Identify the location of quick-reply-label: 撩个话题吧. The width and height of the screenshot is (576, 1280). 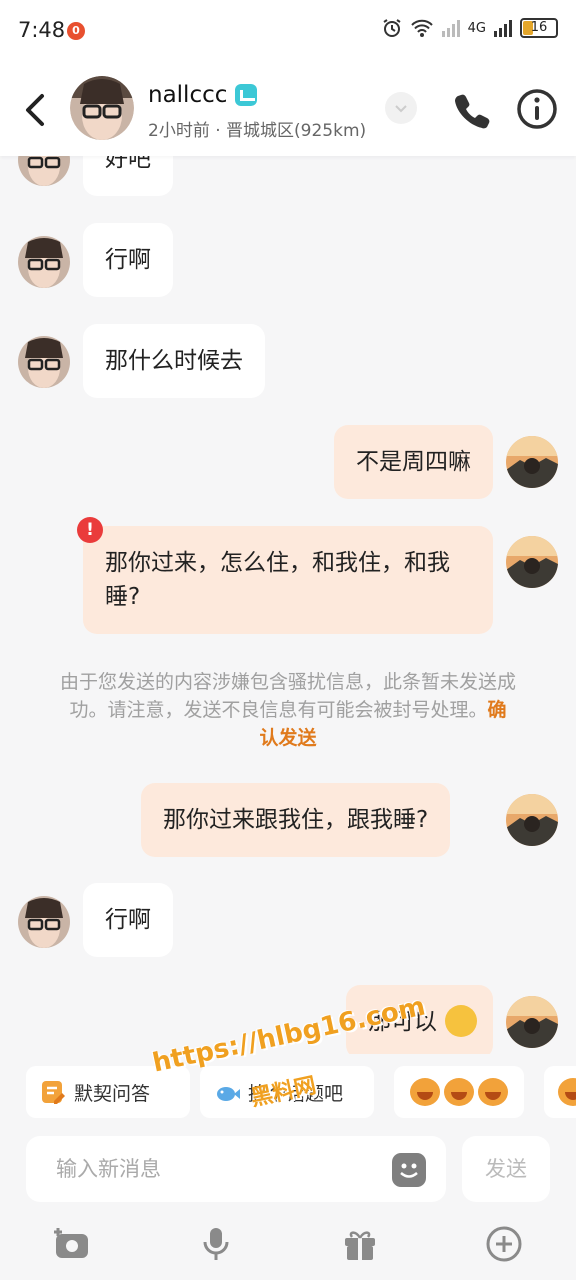
(296, 1093).